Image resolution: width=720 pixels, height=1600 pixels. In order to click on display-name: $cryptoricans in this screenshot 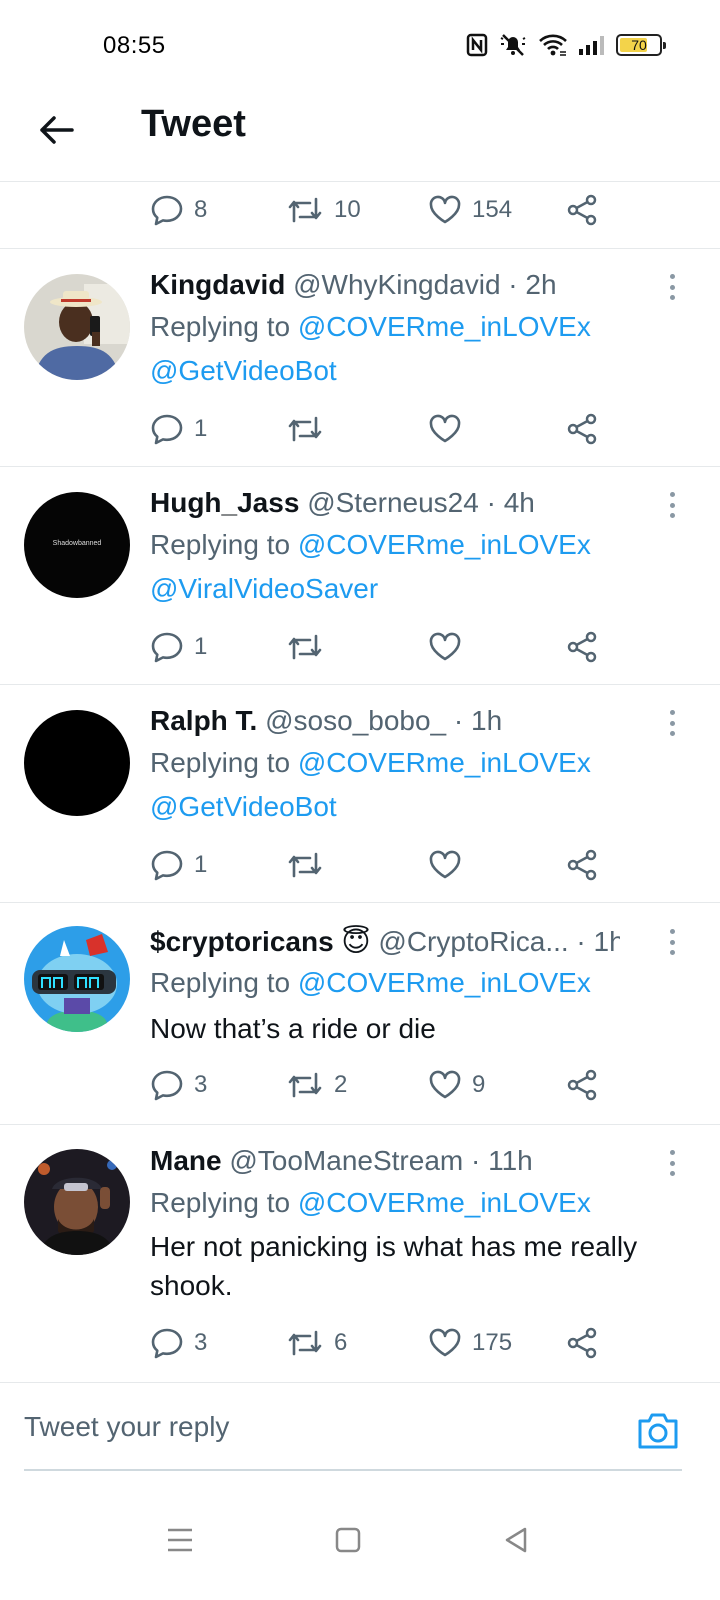, I will do `click(242, 941)`.